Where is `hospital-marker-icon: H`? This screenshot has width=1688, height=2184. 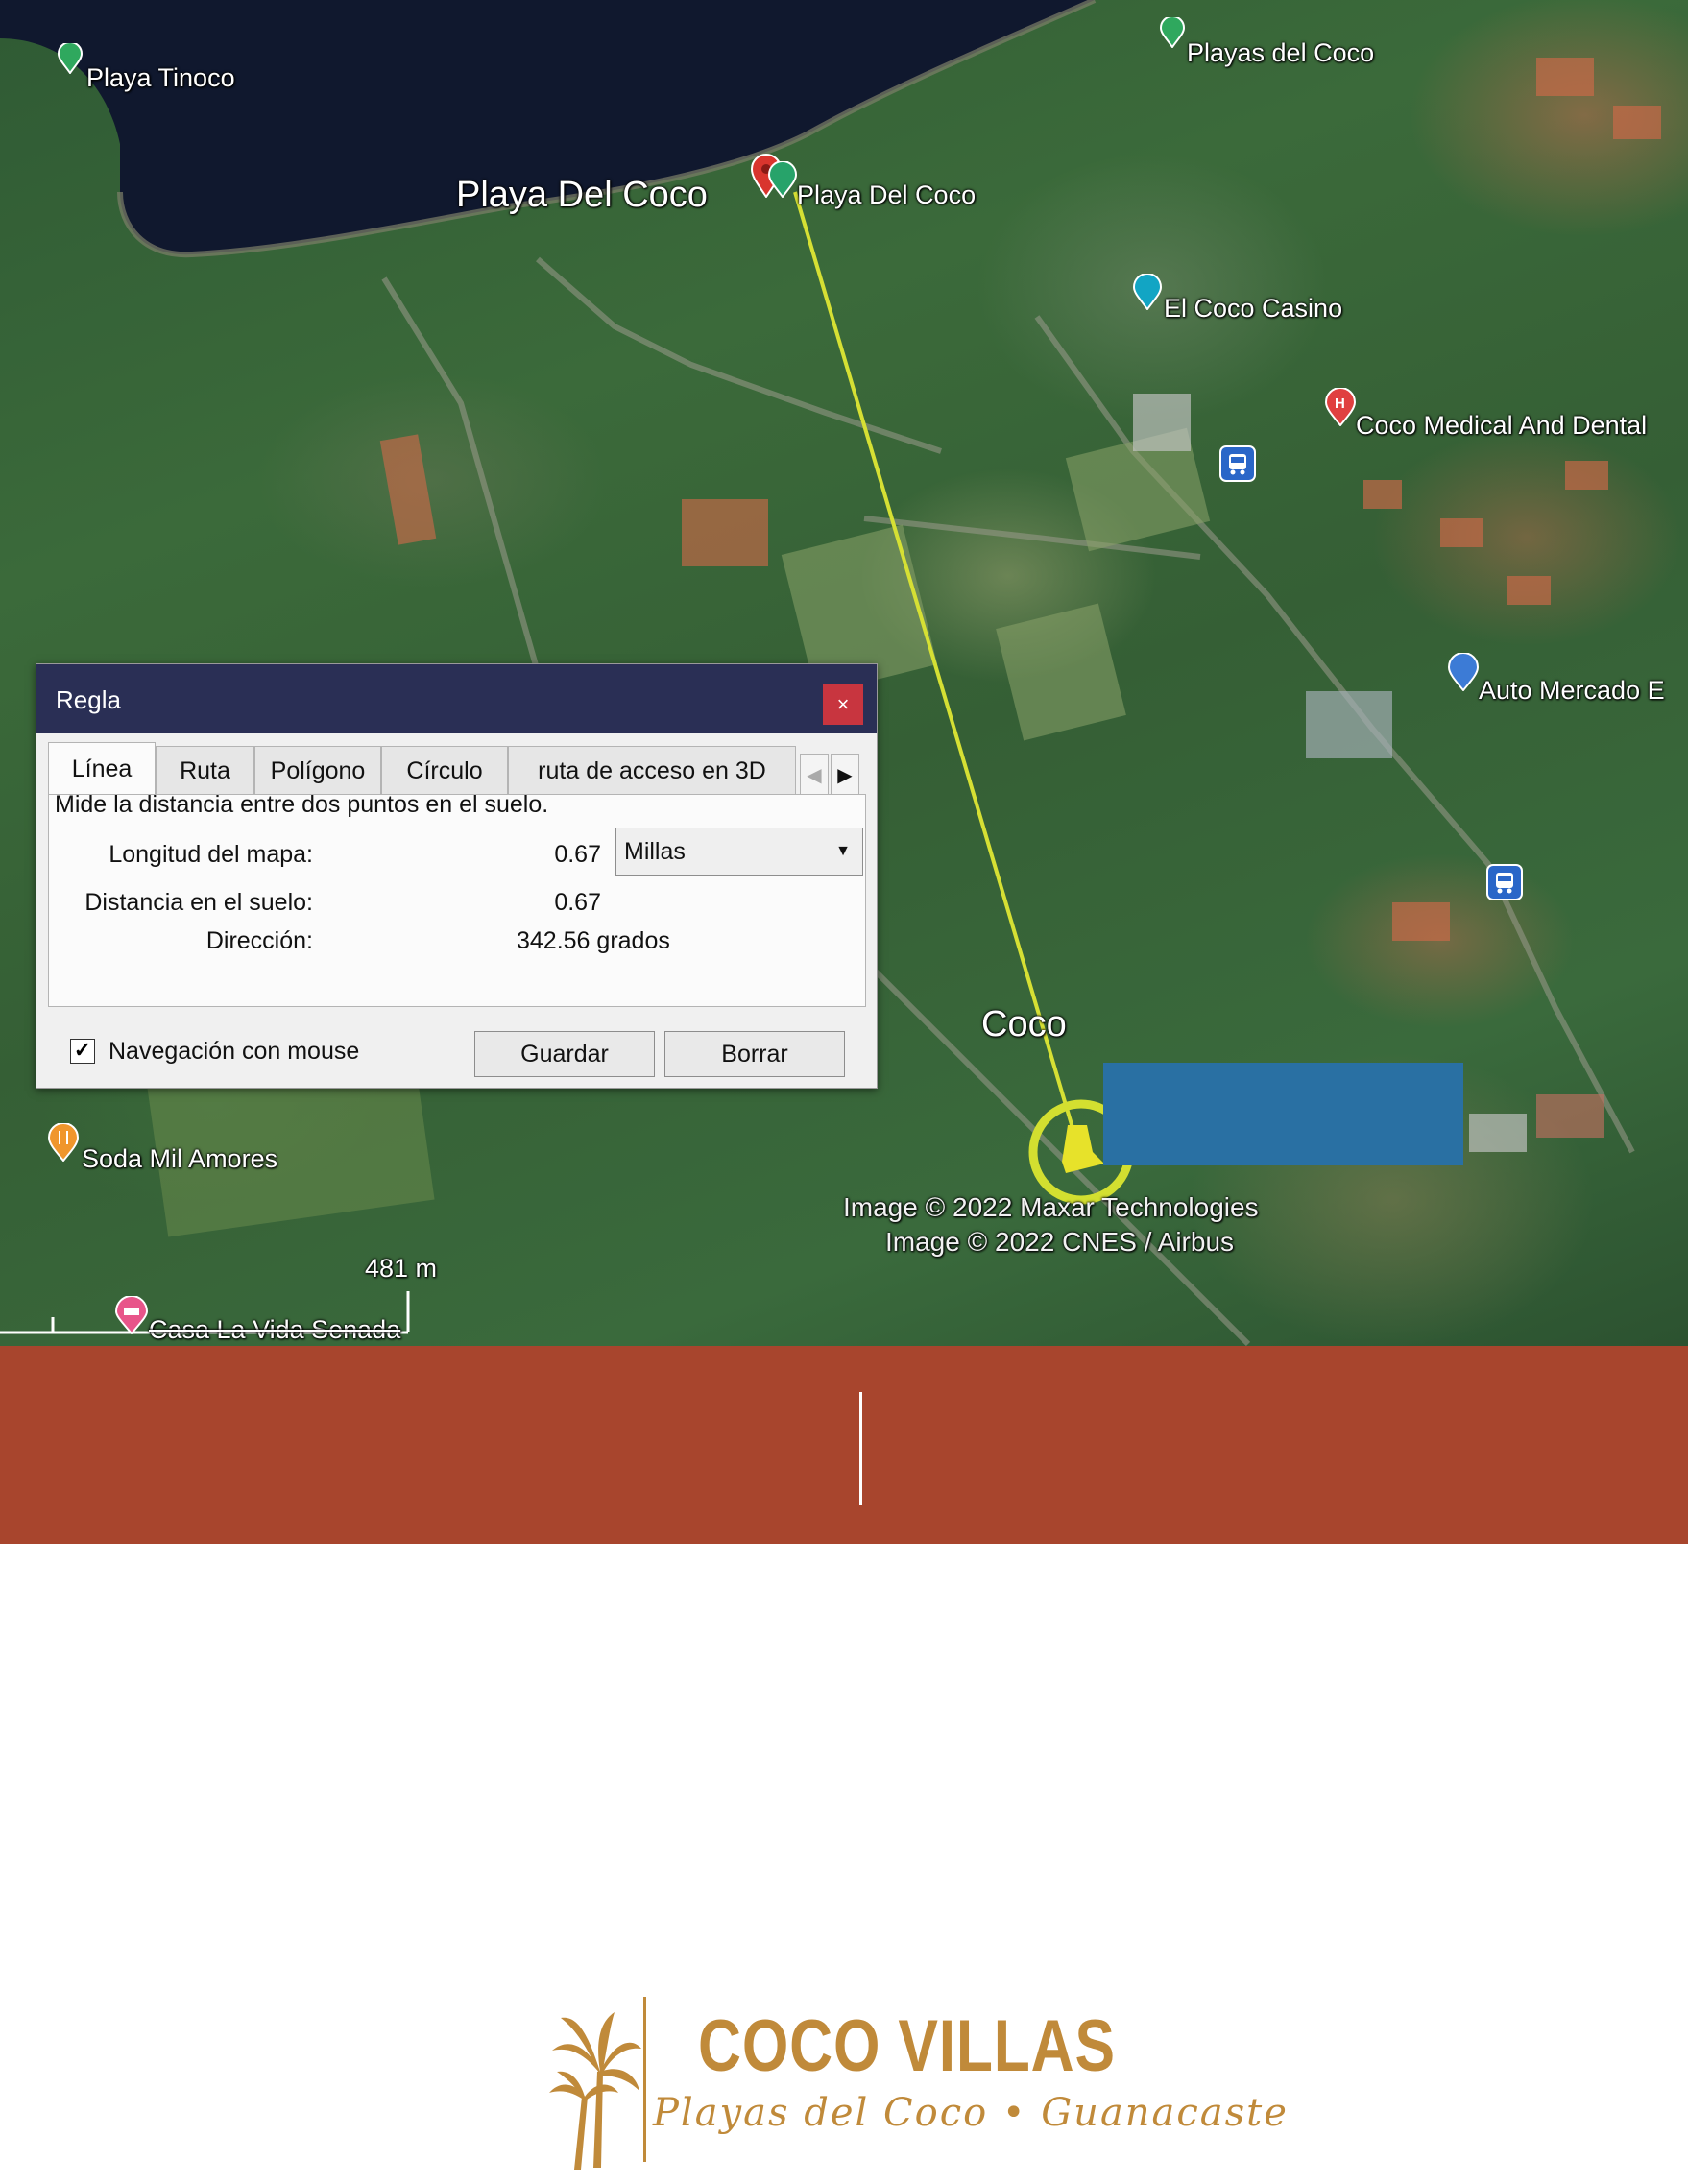 hospital-marker-icon: H is located at coordinates (1340, 407).